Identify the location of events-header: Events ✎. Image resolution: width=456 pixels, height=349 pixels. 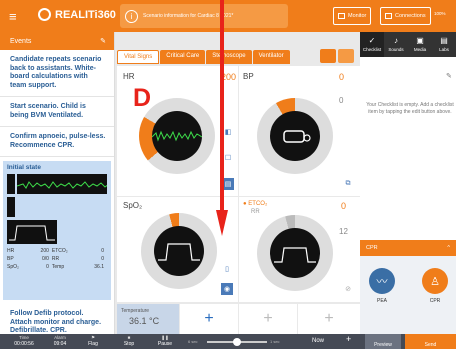
(57, 41).